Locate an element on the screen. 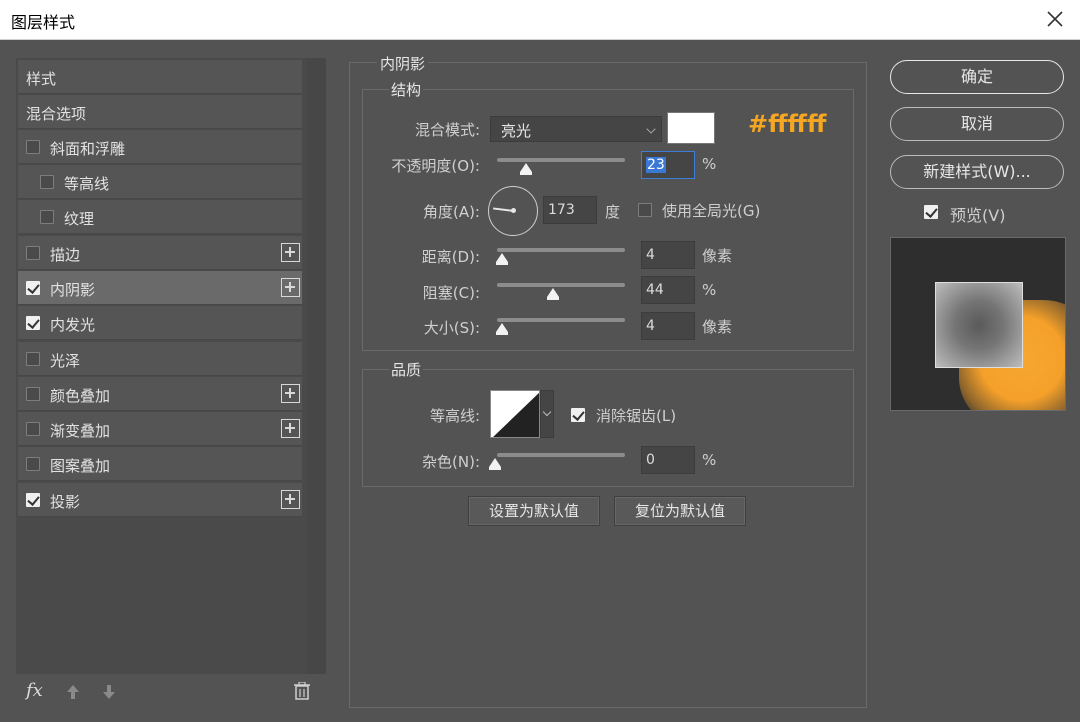 The image size is (1080, 722). blend-mode-value: 亮光 is located at coordinates (516, 131).